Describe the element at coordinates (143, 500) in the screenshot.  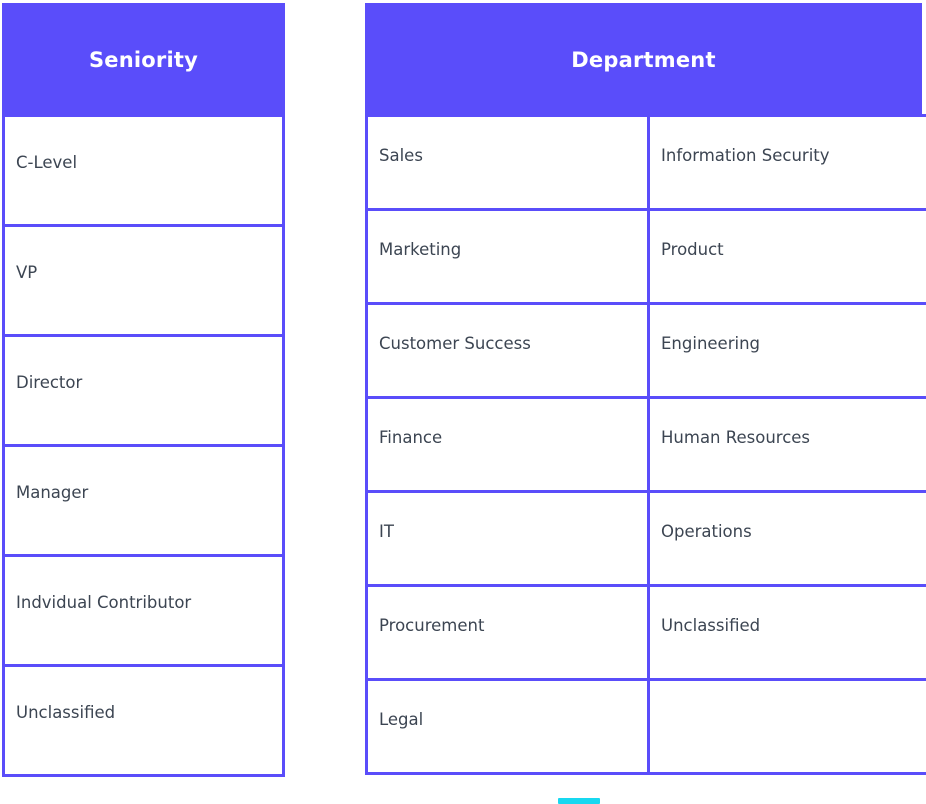
I see `seniority-cell: Manager` at that location.